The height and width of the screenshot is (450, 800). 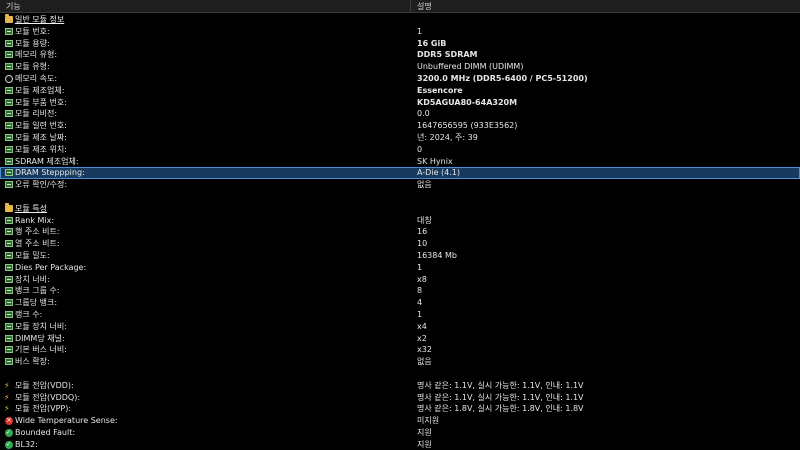 What do you see at coordinates (400, 44) in the screenshot?
I see `list-item: 모듈 용량: 16 GiB` at bounding box center [400, 44].